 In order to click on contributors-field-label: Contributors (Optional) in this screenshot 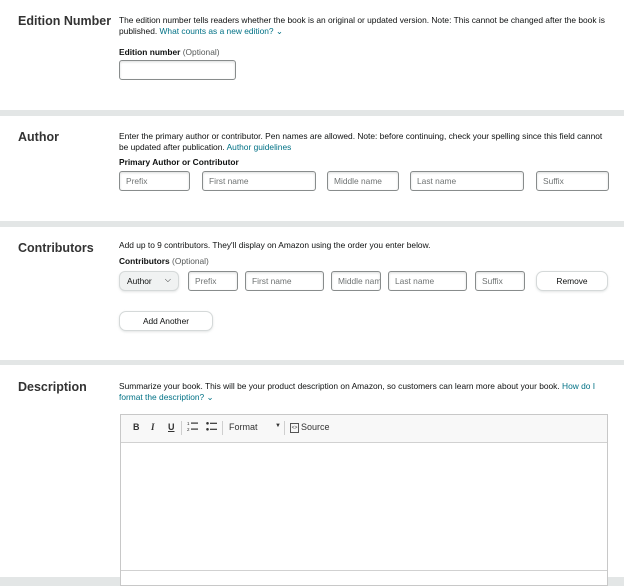, I will do `click(164, 261)`.